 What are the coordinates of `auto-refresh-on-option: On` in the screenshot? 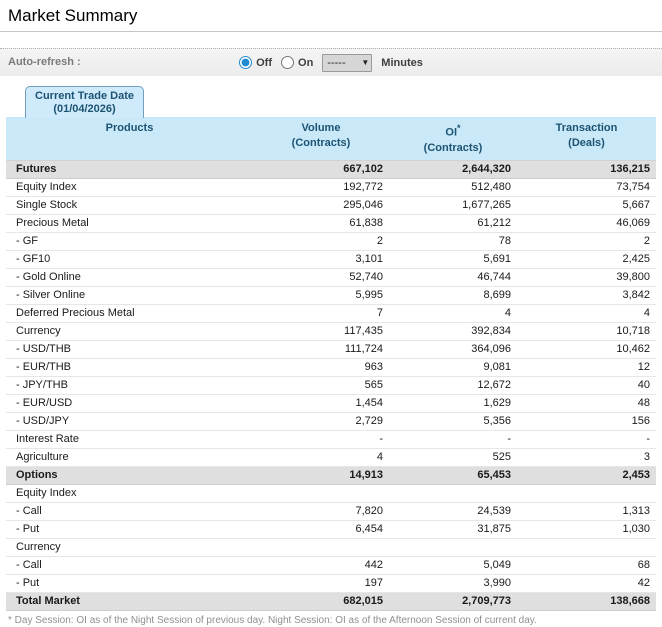 It's located at (297, 62).